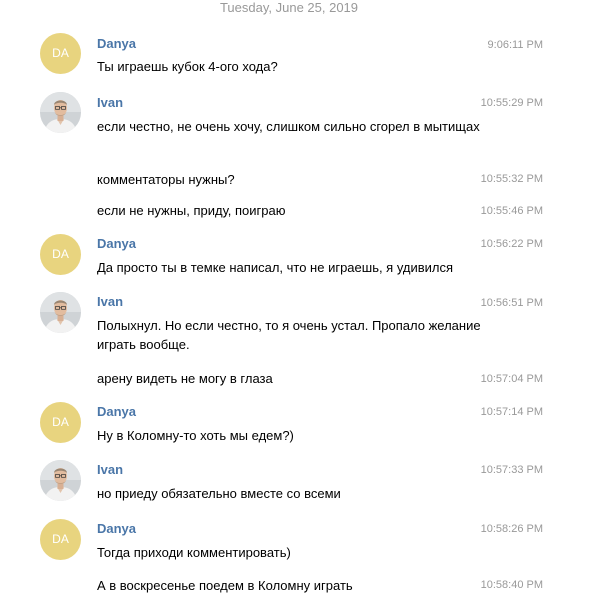  I want to click on message-timestamp: 9:06:11 PM, so click(515, 45).